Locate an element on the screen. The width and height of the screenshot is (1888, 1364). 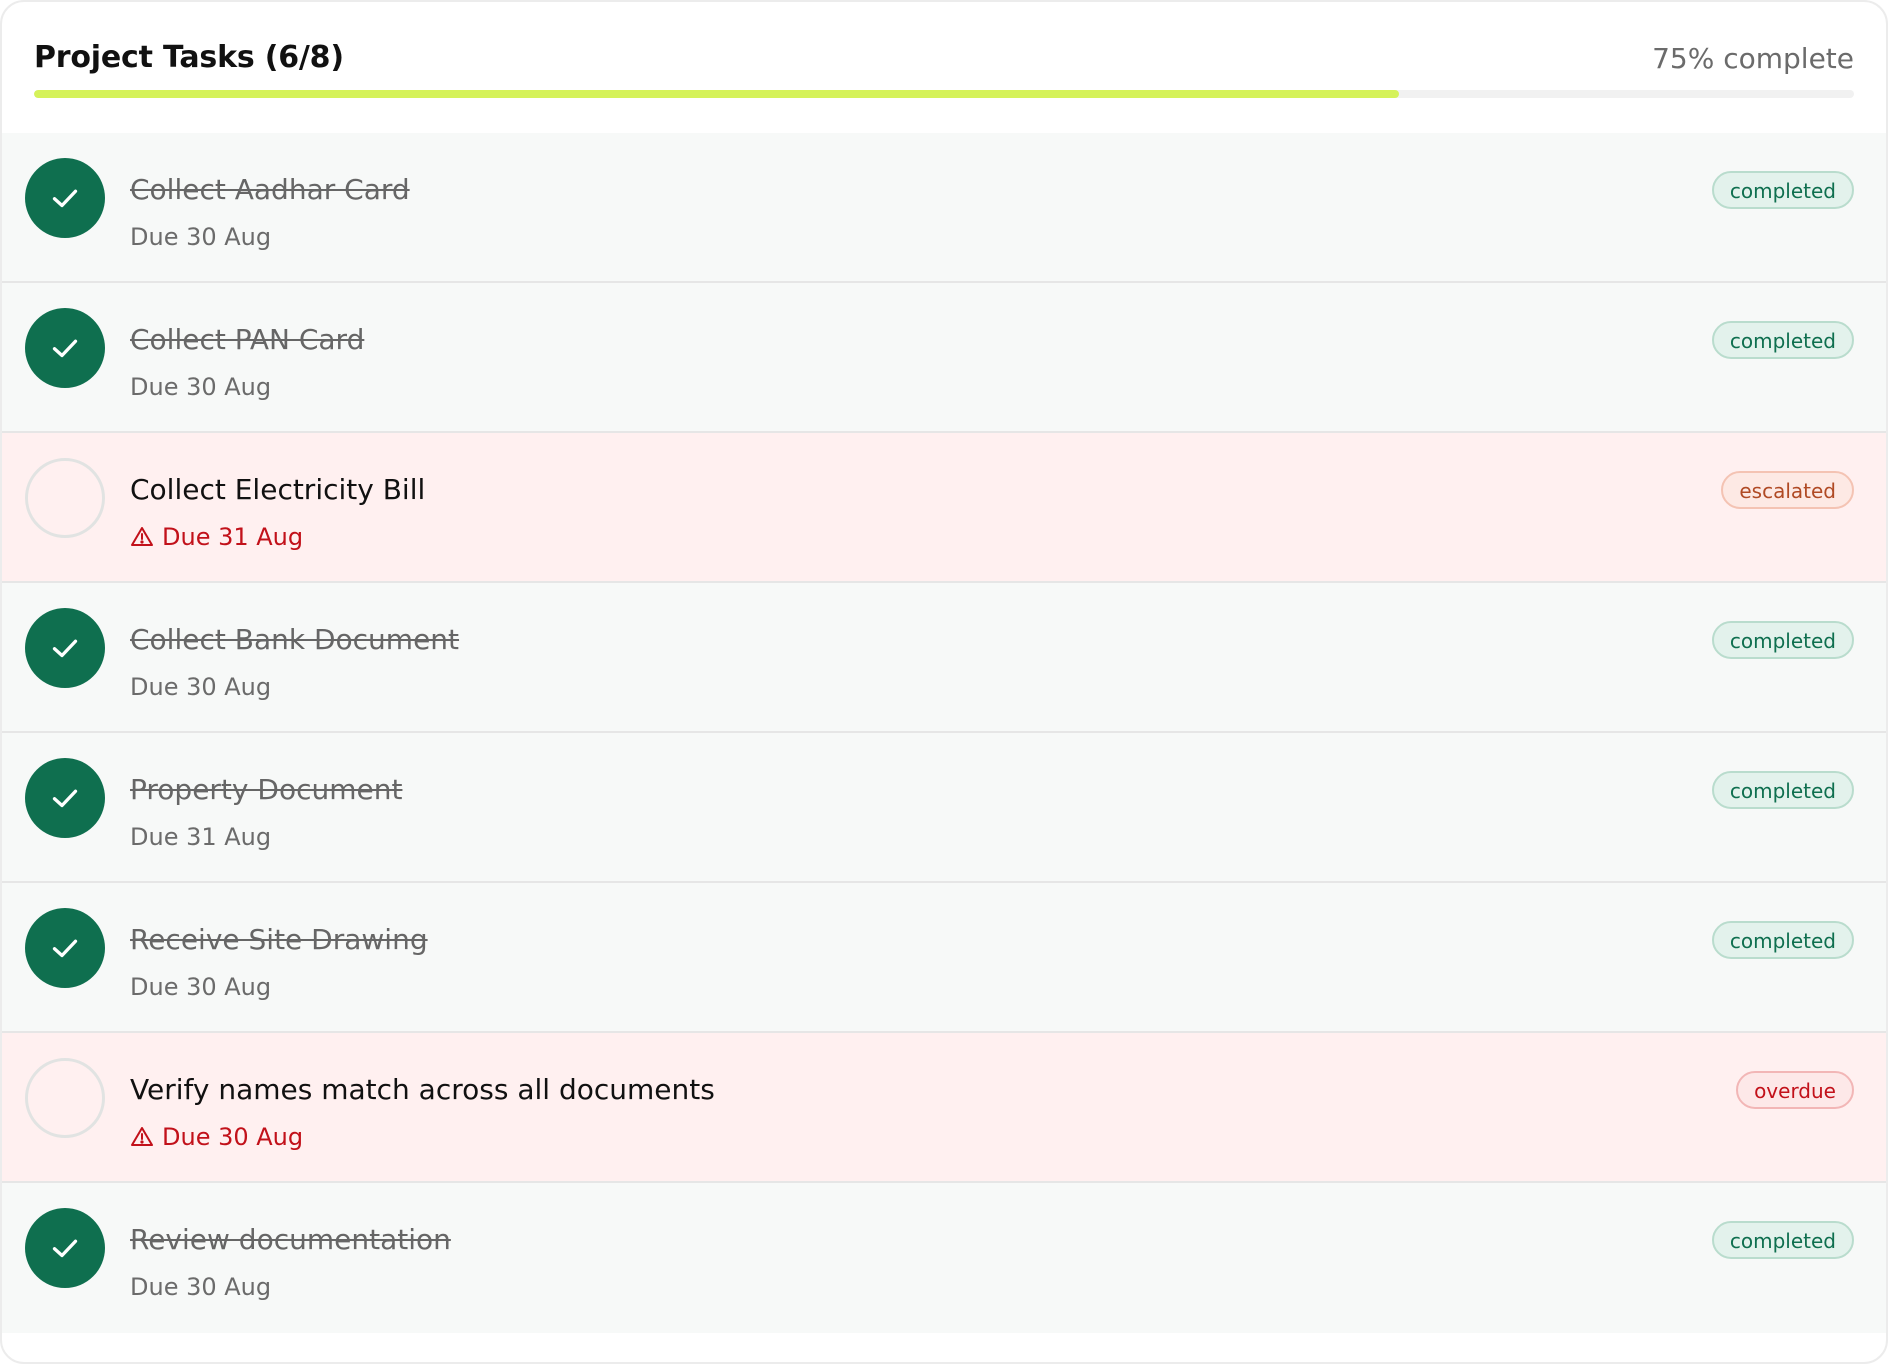
task-row: Collect PAN Card Due 30 Aug completed is located at coordinates (944, 358).